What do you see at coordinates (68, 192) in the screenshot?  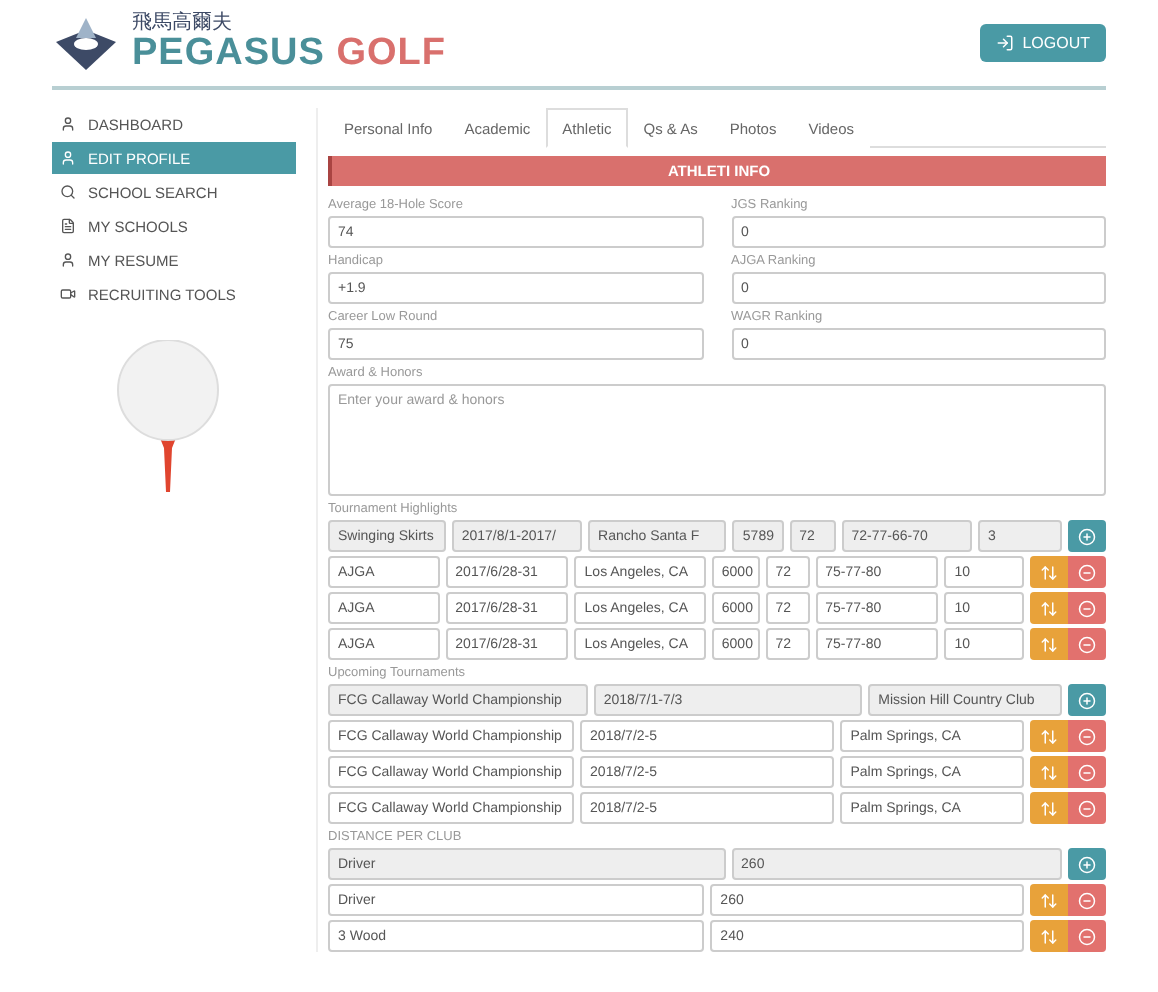 I see `search-icon` at bounding box center [68, 192].